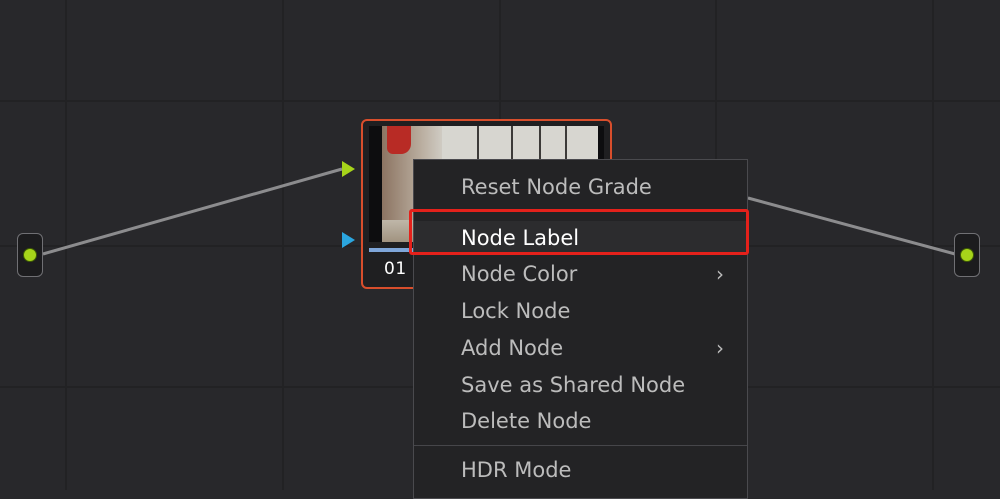 The height and width of the screenshot is (499, 1000). I want to click on output-connection-line, so click(851, 226).